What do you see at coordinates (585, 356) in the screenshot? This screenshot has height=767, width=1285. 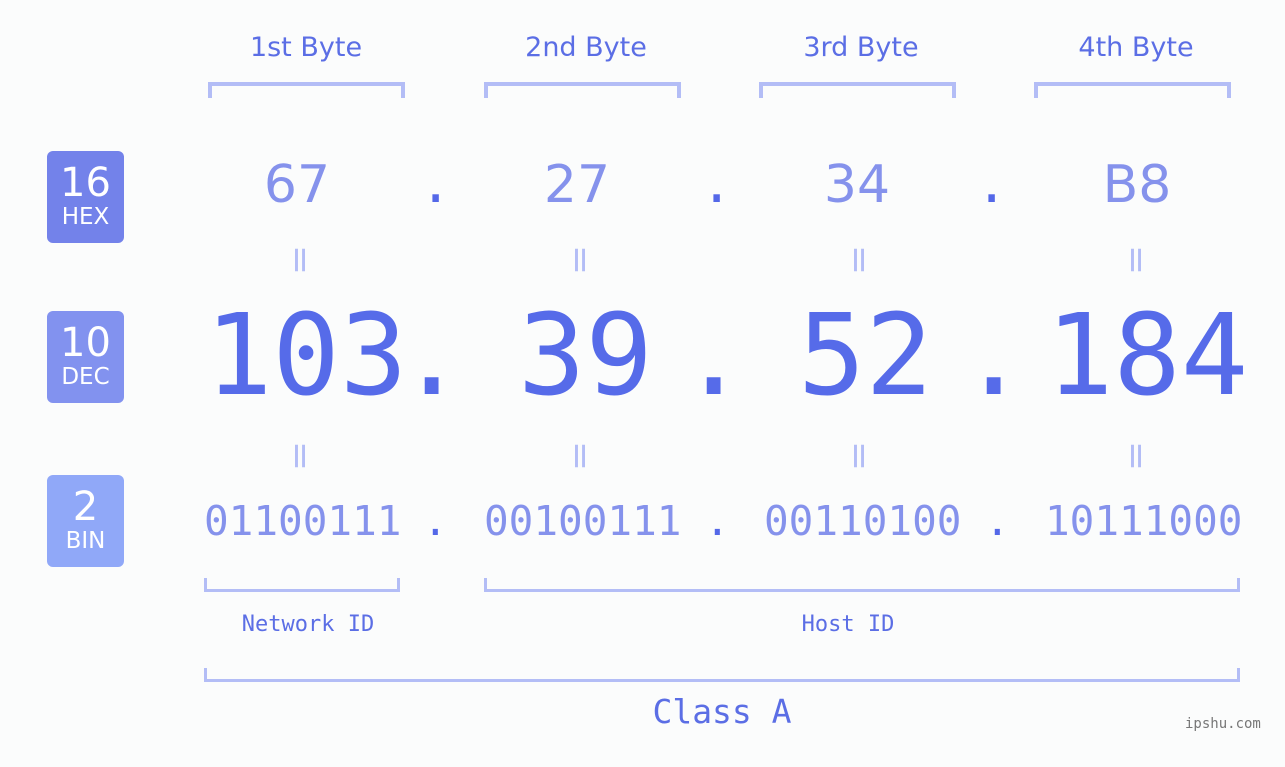 I see `dec-byte-2: 39` at bounding box center [585, 356].